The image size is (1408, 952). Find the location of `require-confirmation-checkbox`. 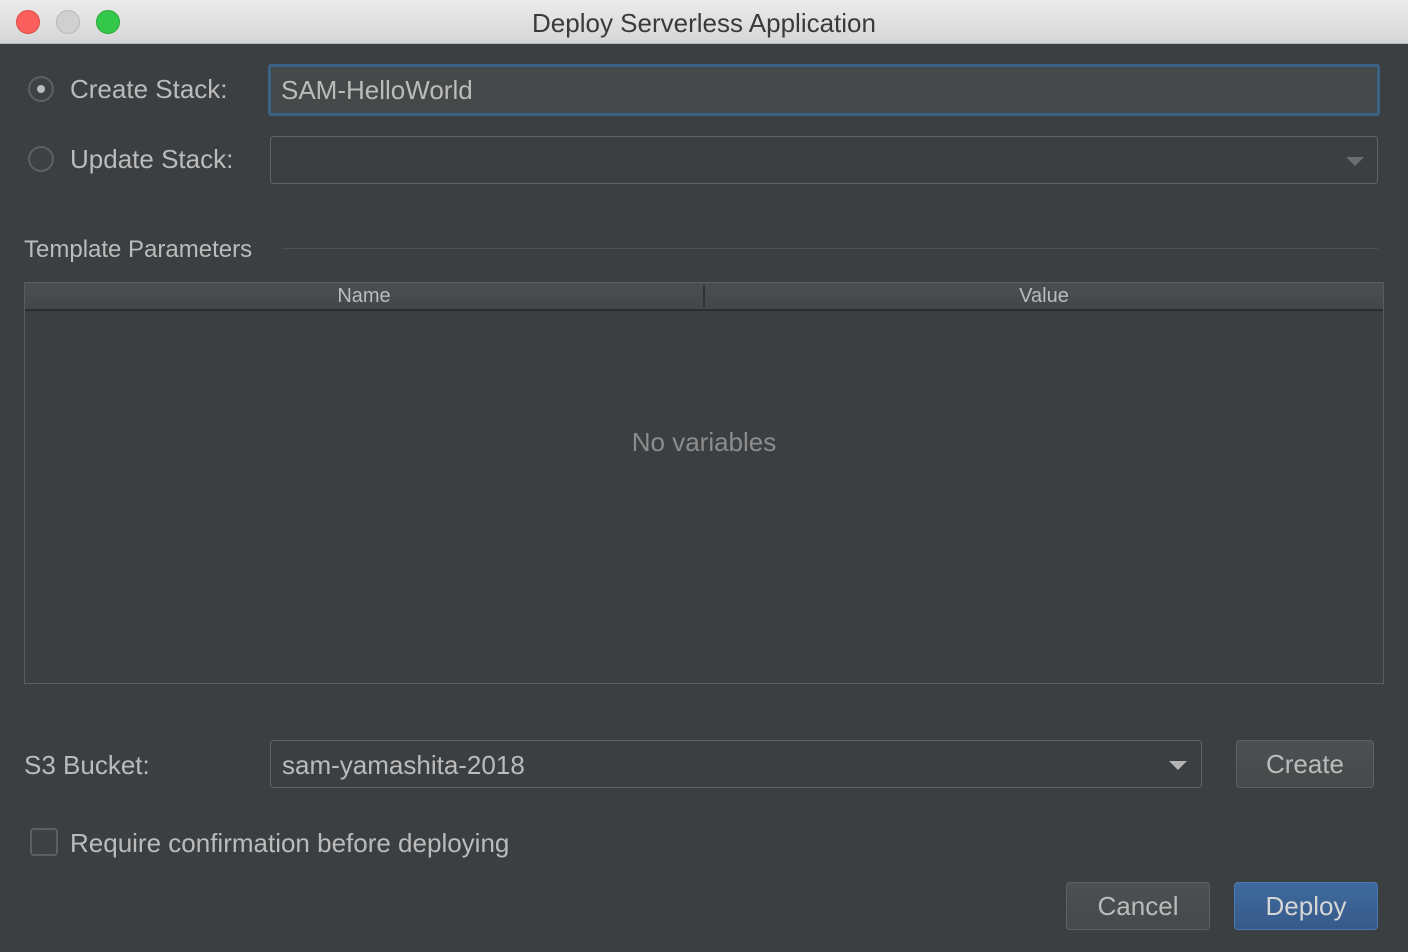

require-confirmation-checkbox is located at coordinates (44, 842).